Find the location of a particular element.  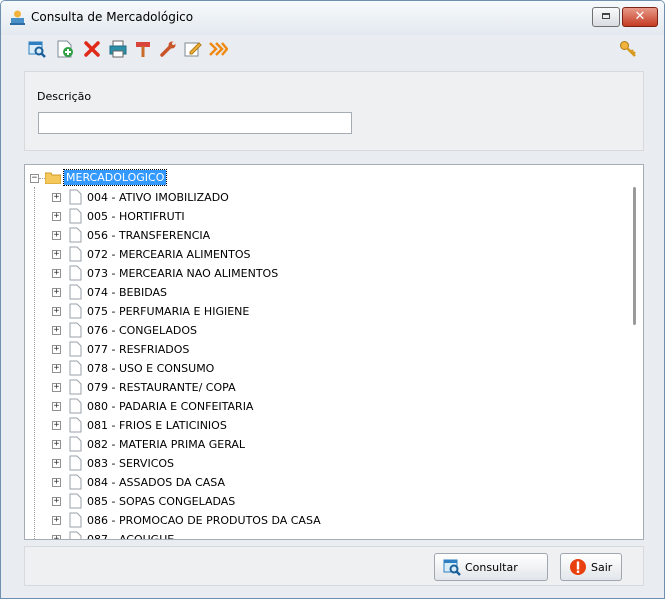

print-button is located at coordinates (118, 49).